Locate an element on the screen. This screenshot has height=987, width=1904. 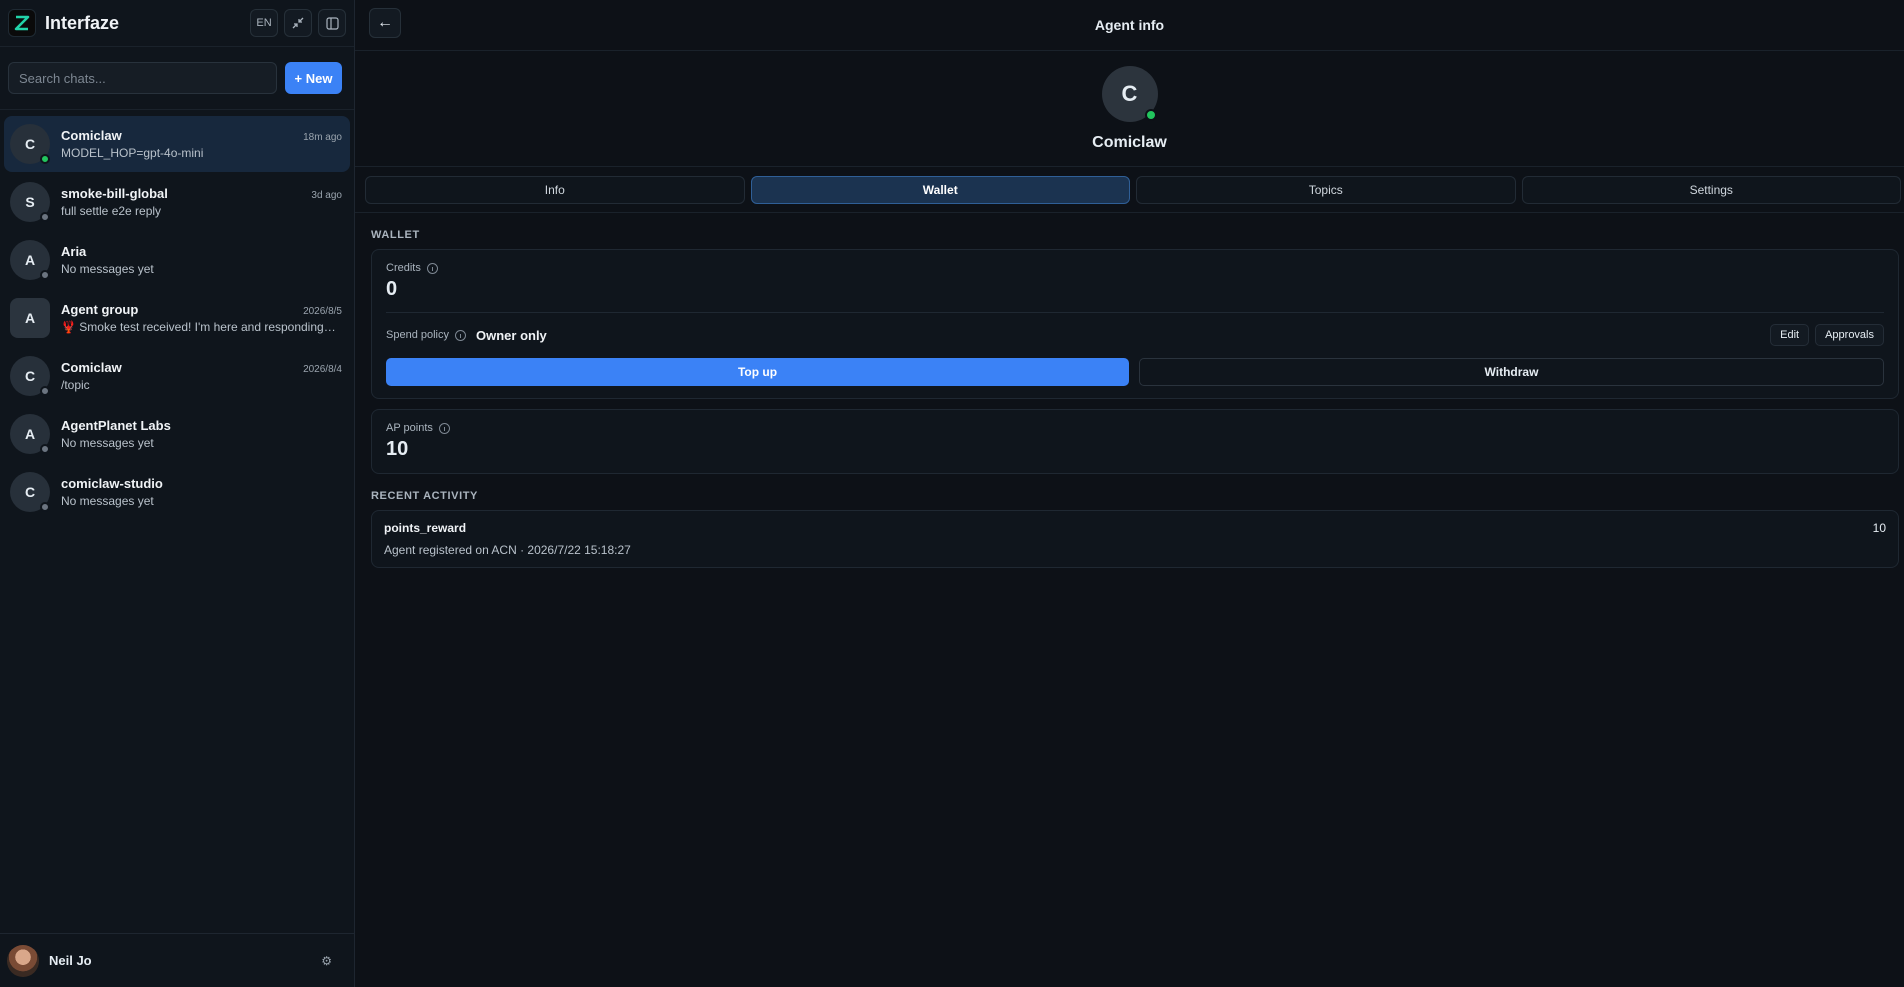
group-avatar: A is located at coordinates (30, 318).